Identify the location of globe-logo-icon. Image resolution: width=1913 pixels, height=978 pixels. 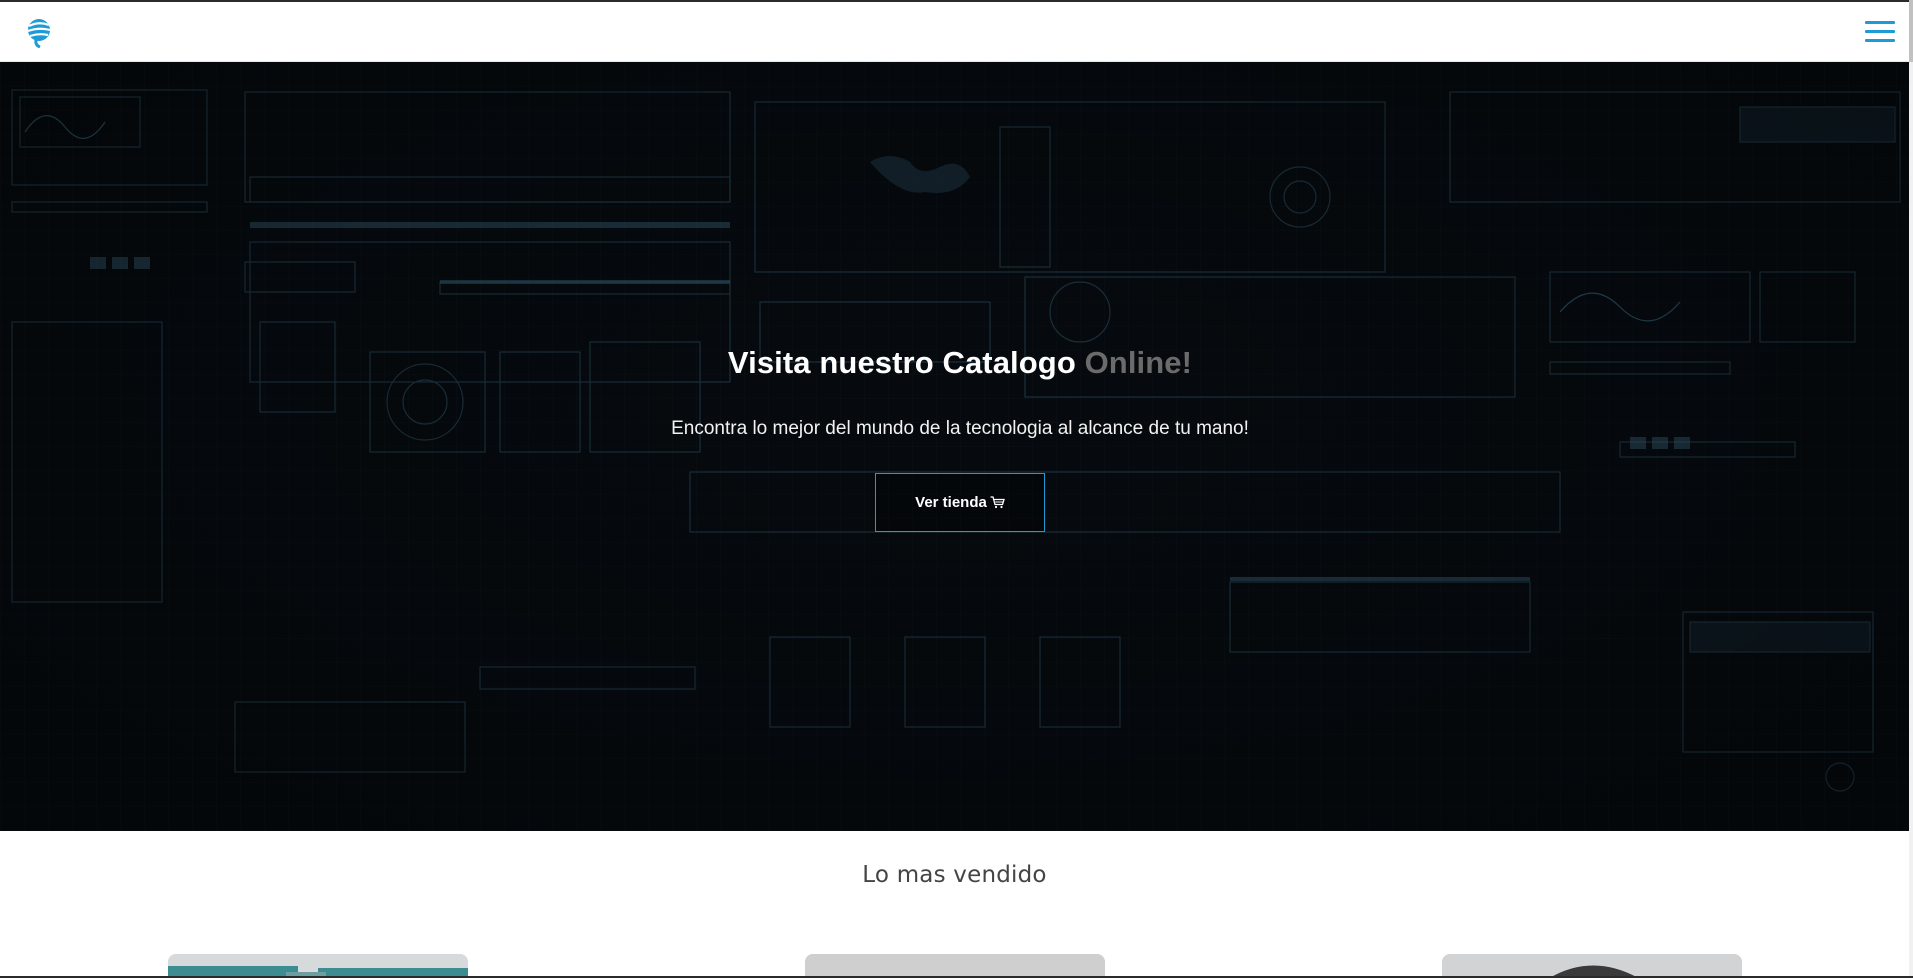
(40, 32).